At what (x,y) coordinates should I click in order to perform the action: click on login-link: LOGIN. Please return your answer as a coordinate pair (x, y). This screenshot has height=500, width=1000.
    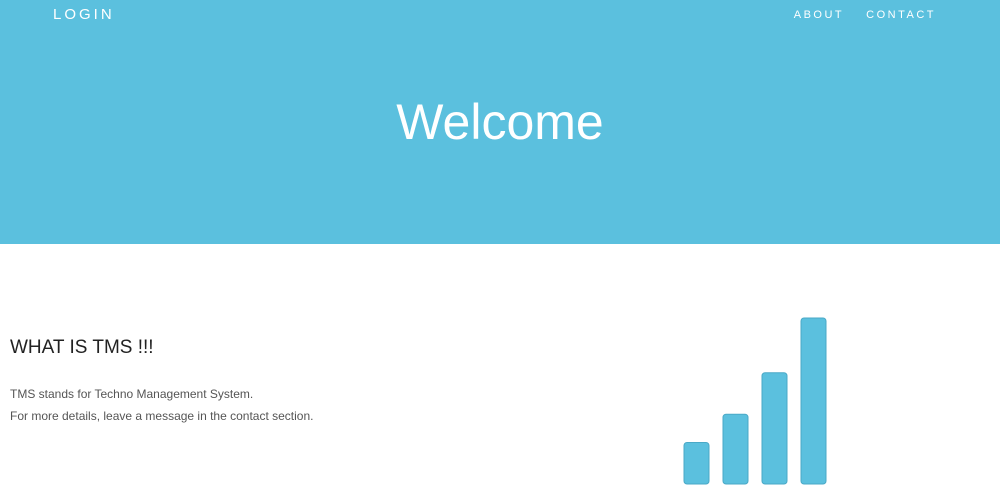
    Looking at the image, I should click on (84, 15).